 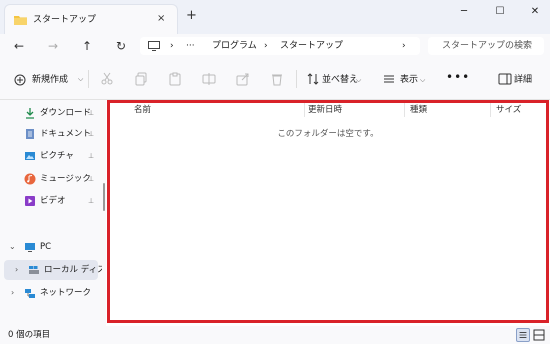 What do you see at coordinates (161, 19) in the screenshot?
I see `close-tab-icon: ×` at bounding box center [161, 19].